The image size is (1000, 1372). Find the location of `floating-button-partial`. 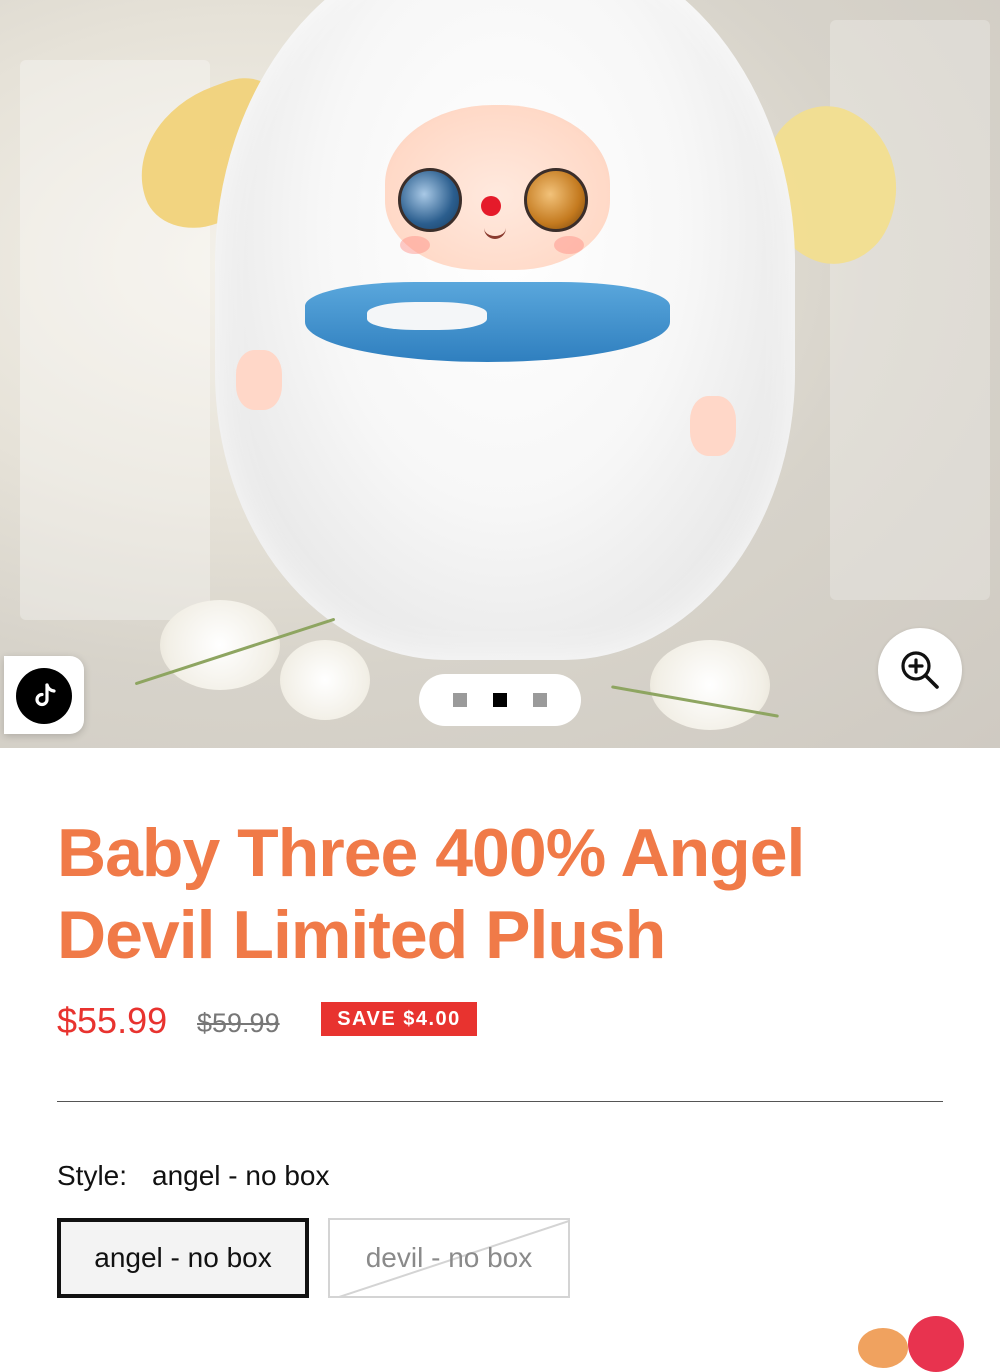

floating-button-partial is located at coordinates (883, 1348).